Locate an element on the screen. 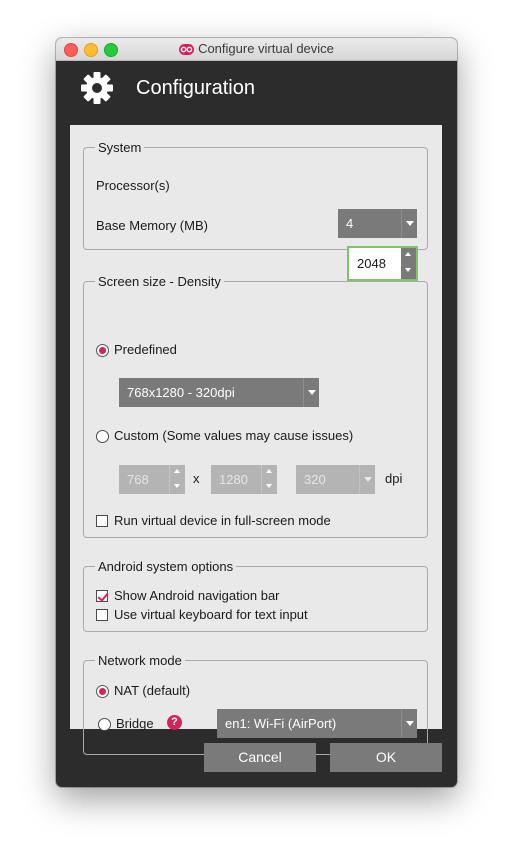  custom-radio is located at coordinates (102, 436).